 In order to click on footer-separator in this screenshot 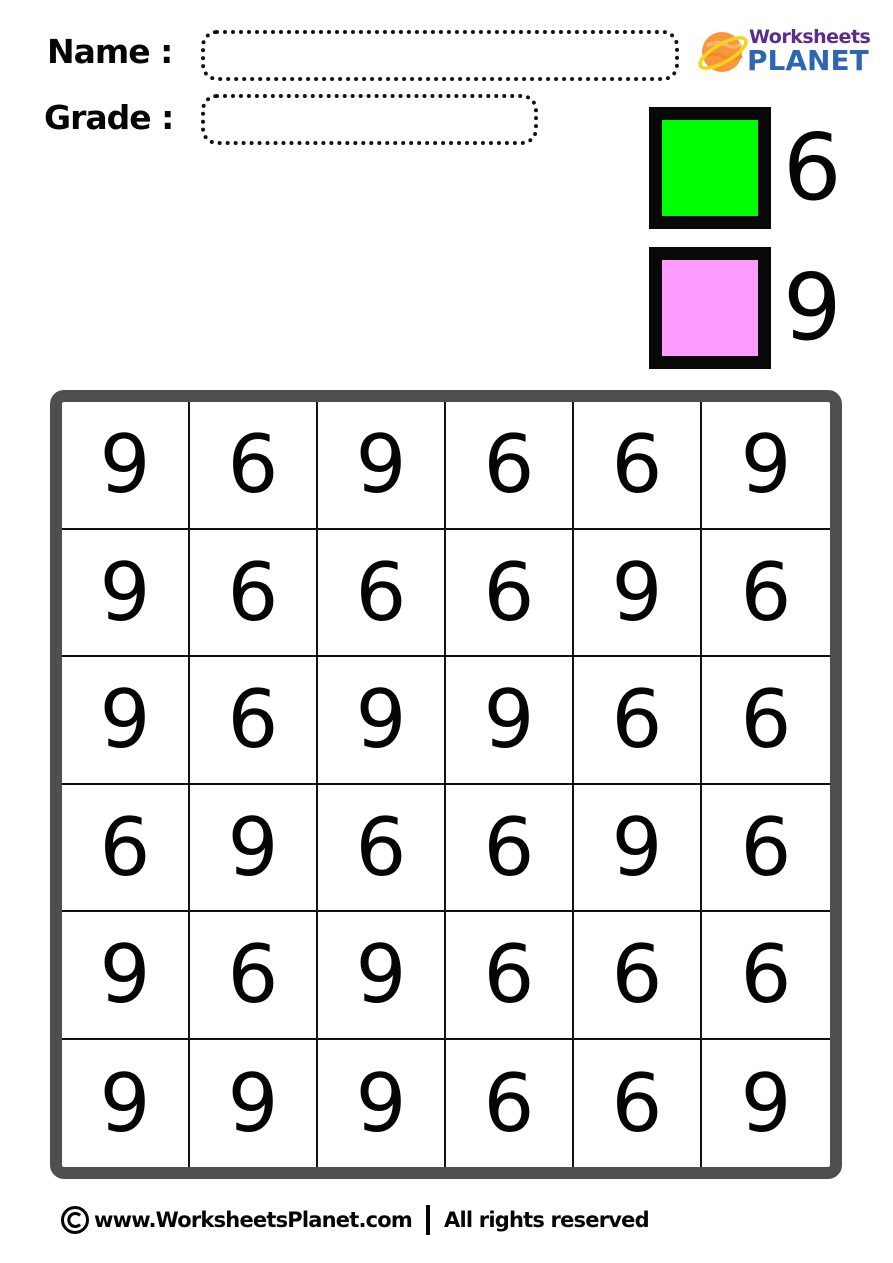, I will do `click(428, 1220)`.